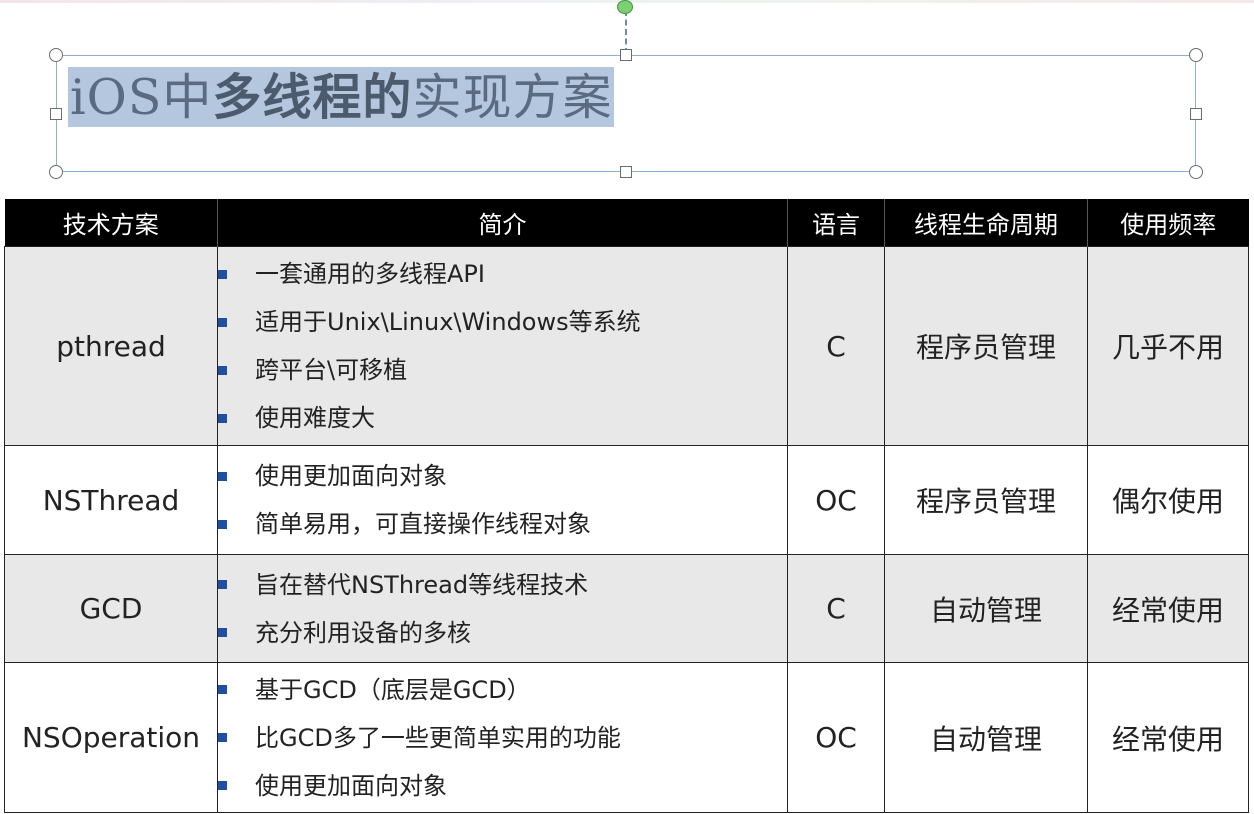 The image size is (1254, 814). What do you see at coordinates (512, 97) in the screenshot?
I see `title-suffix: 实现方案` at bounding box center [512, 97].